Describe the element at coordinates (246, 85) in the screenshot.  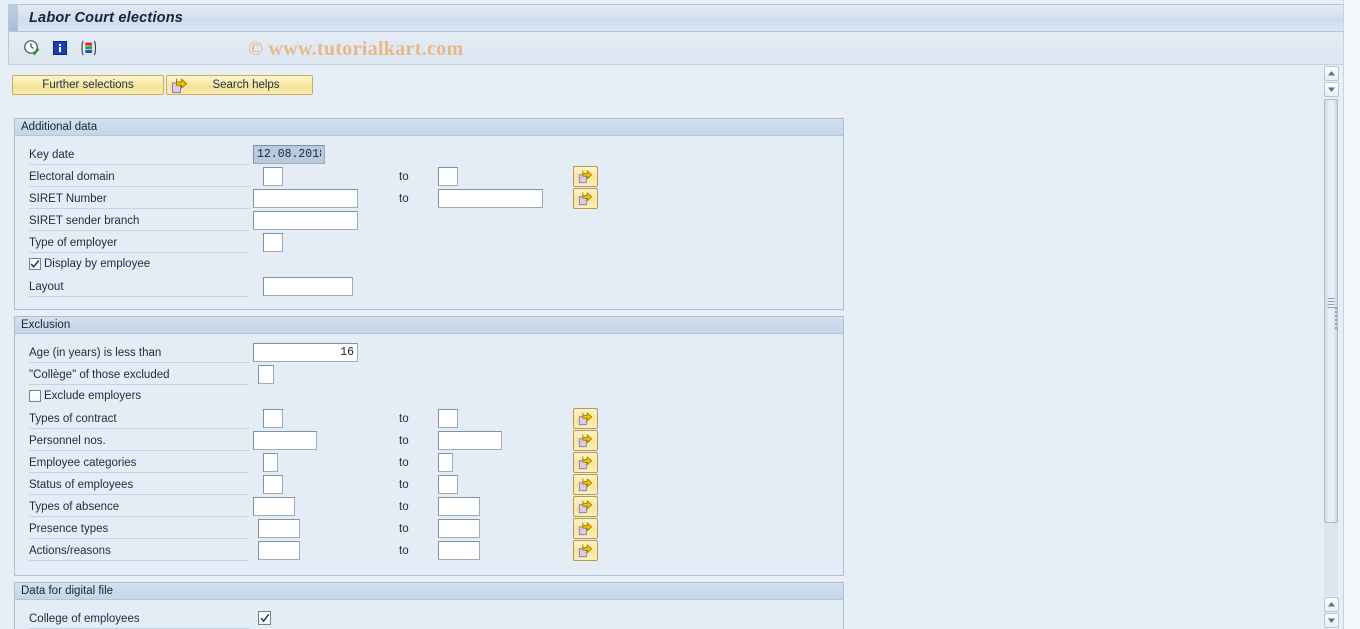
I see `search-helps-label: Search helps` at that location.